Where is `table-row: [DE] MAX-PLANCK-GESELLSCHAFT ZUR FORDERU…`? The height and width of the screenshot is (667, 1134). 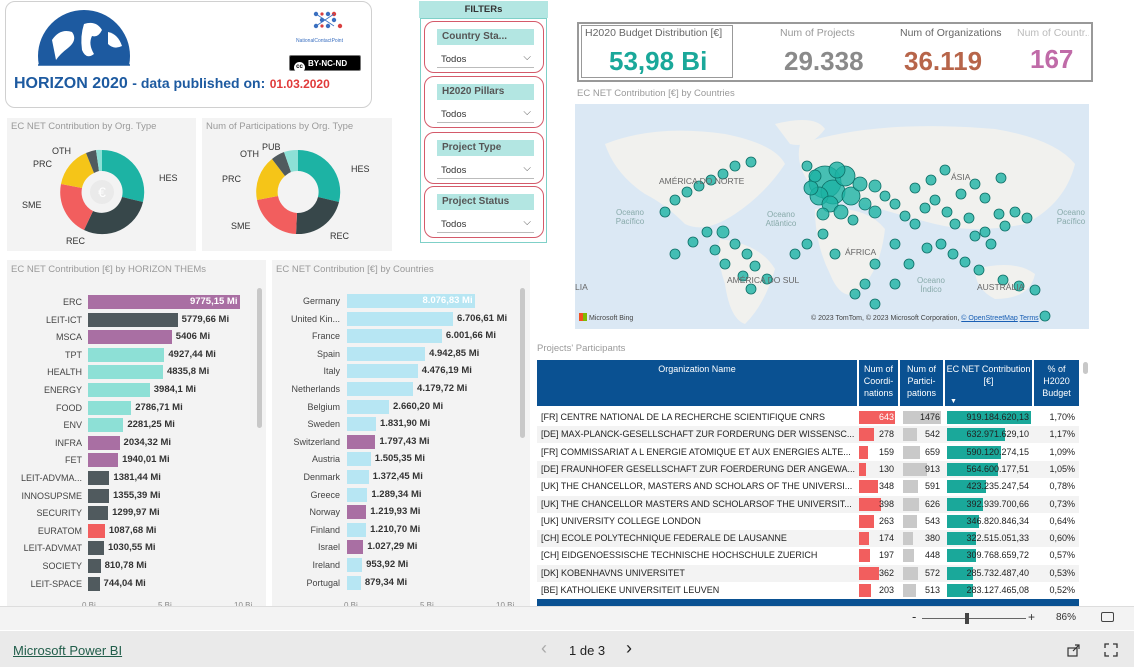
table-row: [DE] MAX-PLANCK-GESELLSCHAFT ZUR FORDERU… is located at coordinates (808, 435).